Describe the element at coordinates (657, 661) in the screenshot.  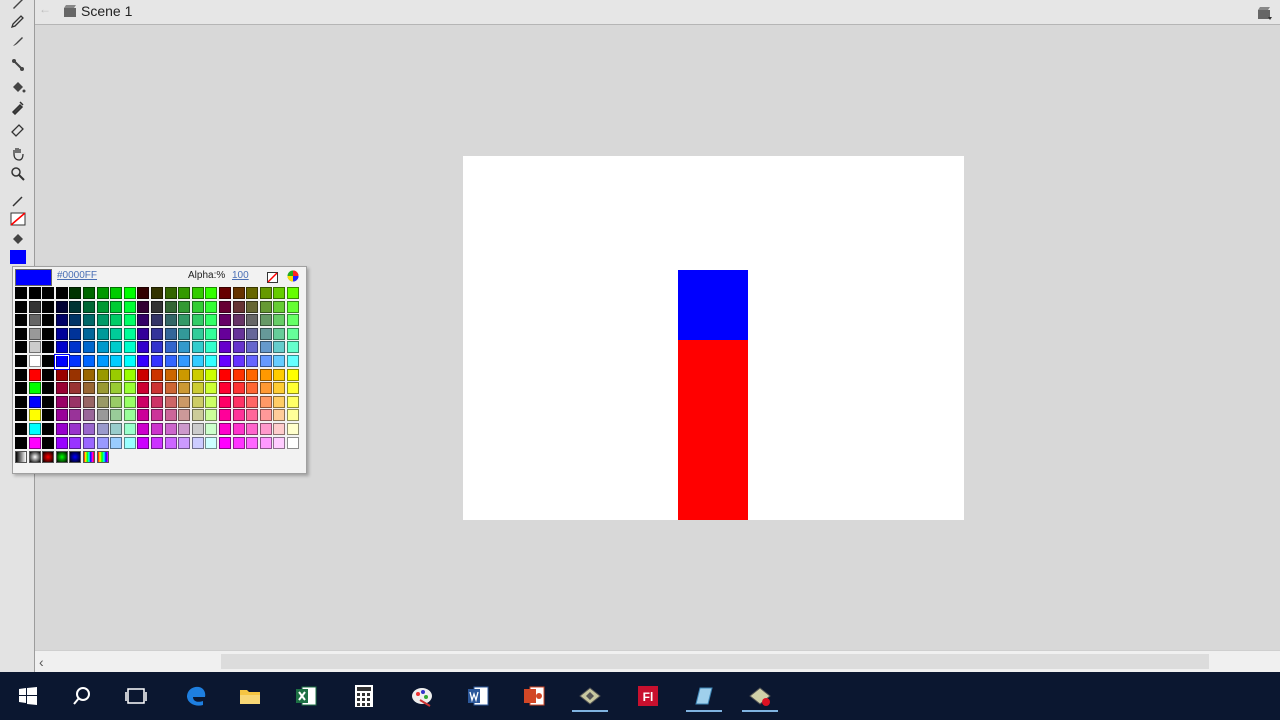
I see `horizontal-scrollbar: ‹` at that location.